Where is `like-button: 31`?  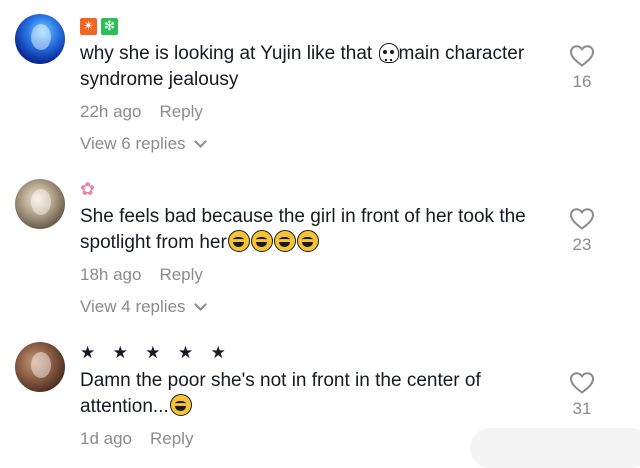
like-button: 31 is located at coordinates (582, 395).